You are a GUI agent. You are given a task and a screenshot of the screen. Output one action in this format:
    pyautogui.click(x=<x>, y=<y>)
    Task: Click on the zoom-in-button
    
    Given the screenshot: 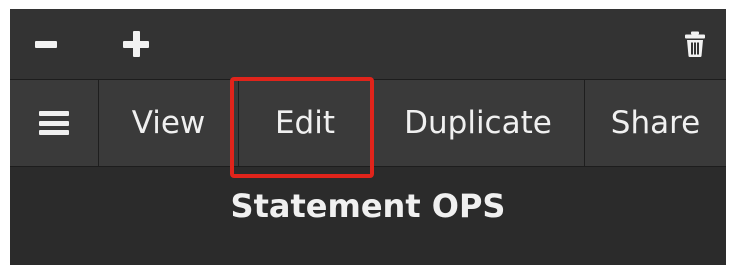 What is the action you would take?
    pyautogui.click(x=136, y=44)
    